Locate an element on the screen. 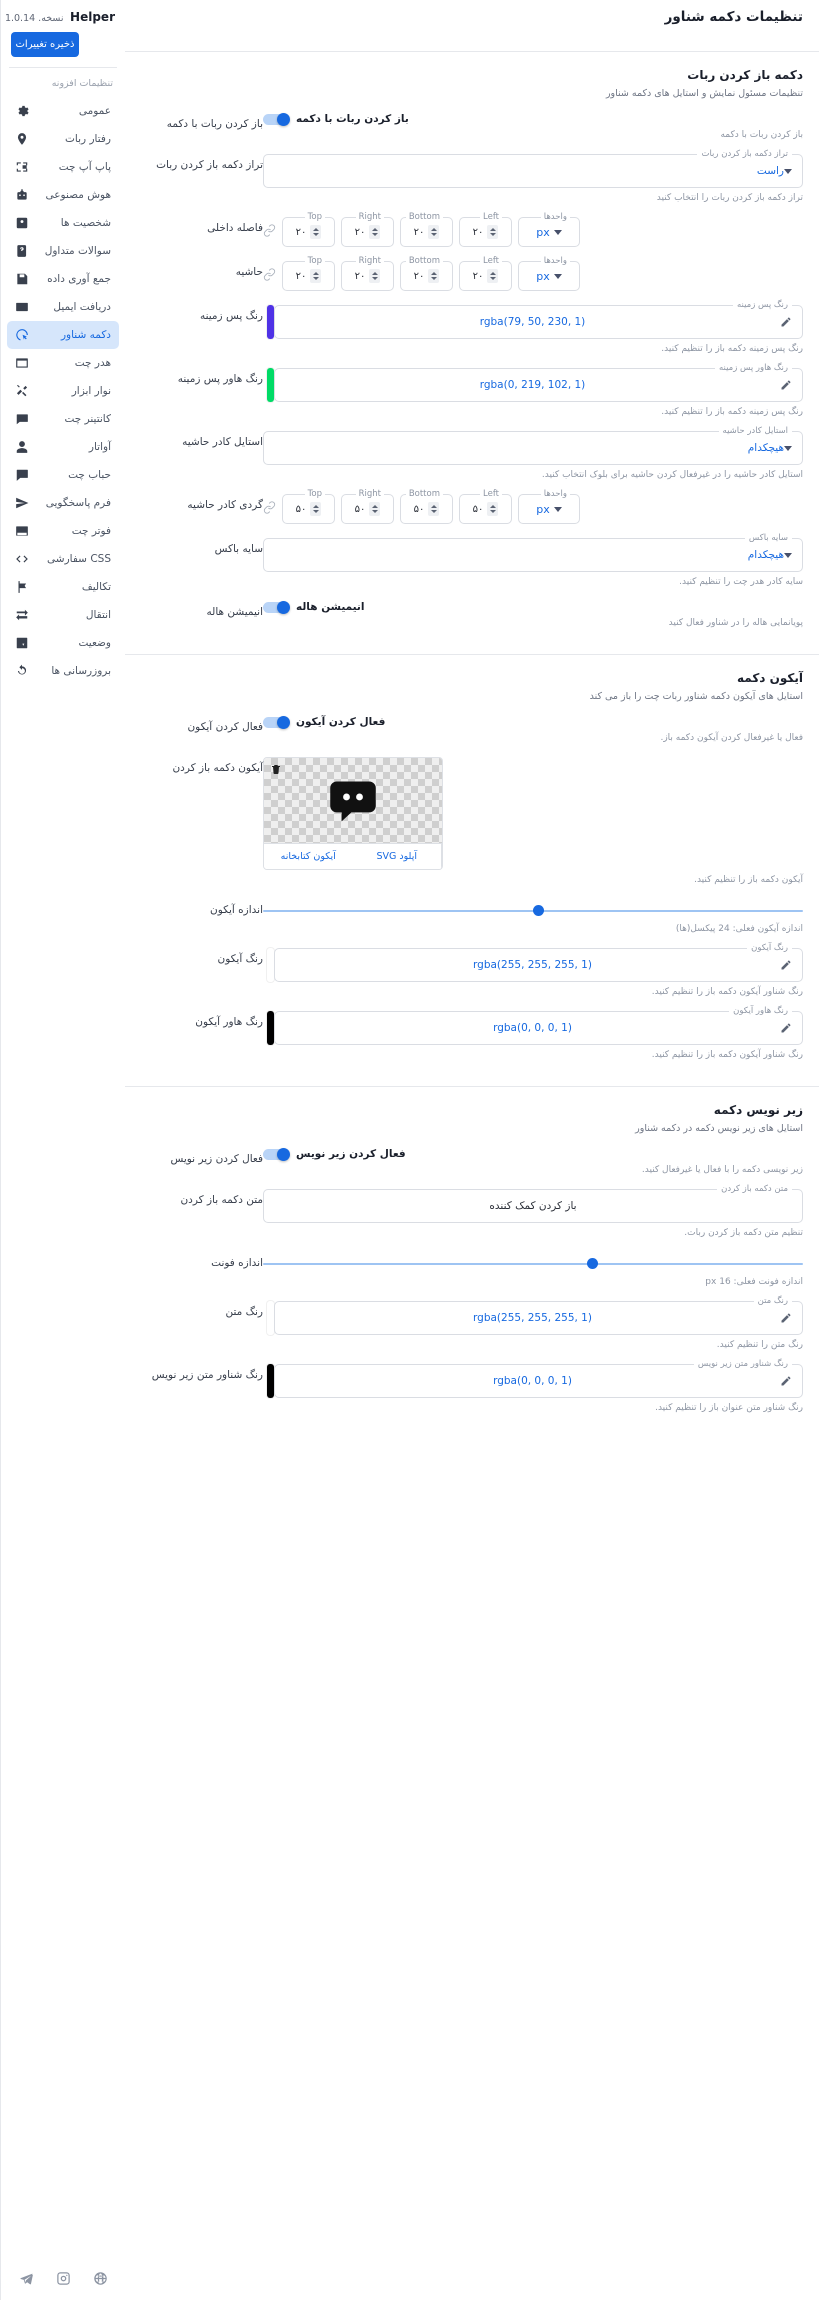 The width and height of the screenshot is (819, 2300). toggle-halo-animation is located at coordinates (276, 607).